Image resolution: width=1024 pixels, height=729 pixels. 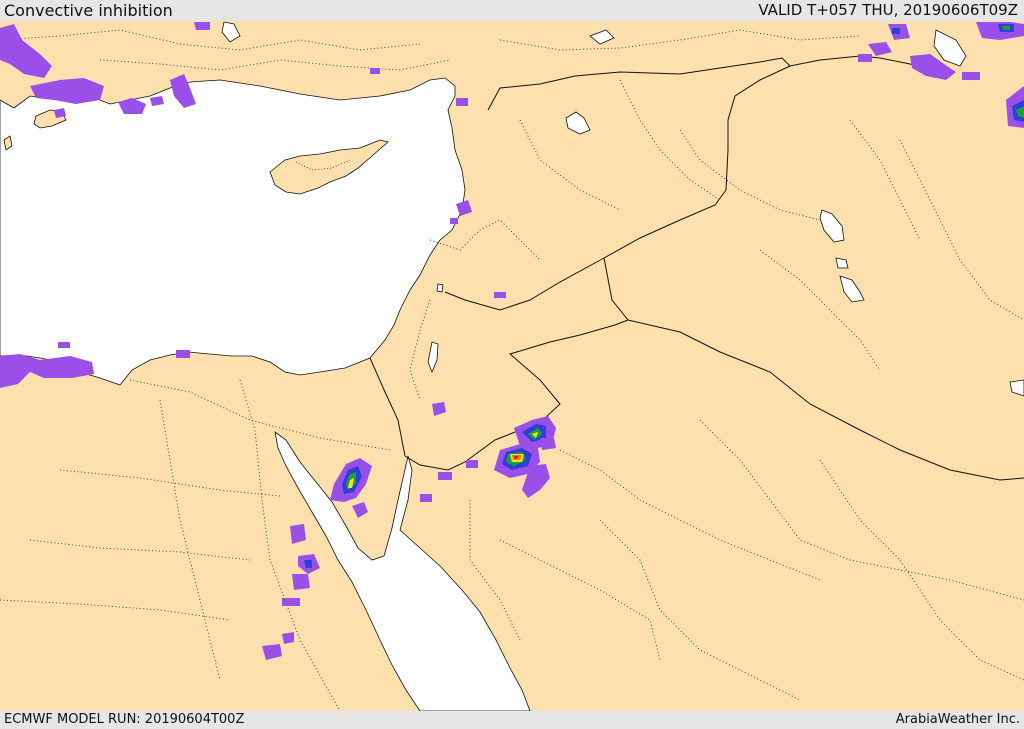 I want to click on model-run-label: ECMWF MODEL RUN: 20190604T00Z, so click(x=124, y=719).